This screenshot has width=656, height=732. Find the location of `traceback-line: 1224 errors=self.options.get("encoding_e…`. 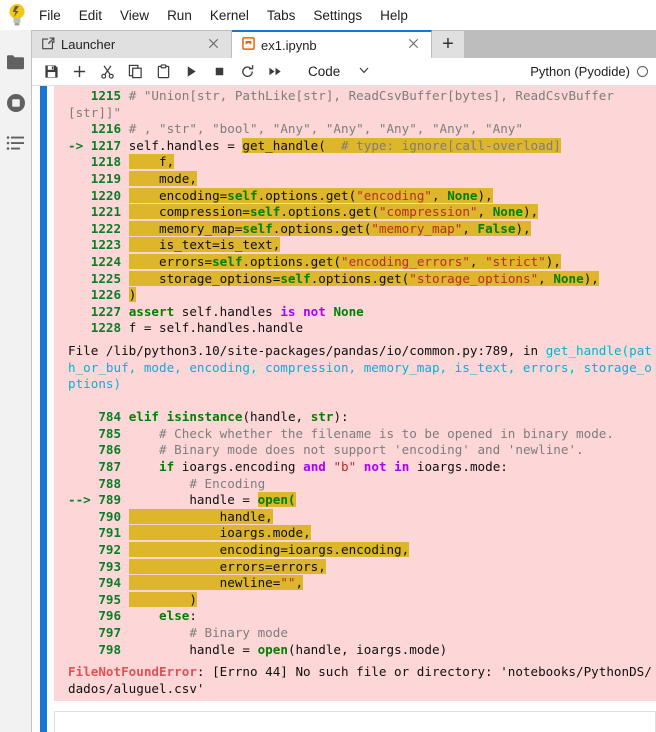

traceback-line: 1224 errors=self.options.get("encoding_e… is located at coordinates (325, 261).